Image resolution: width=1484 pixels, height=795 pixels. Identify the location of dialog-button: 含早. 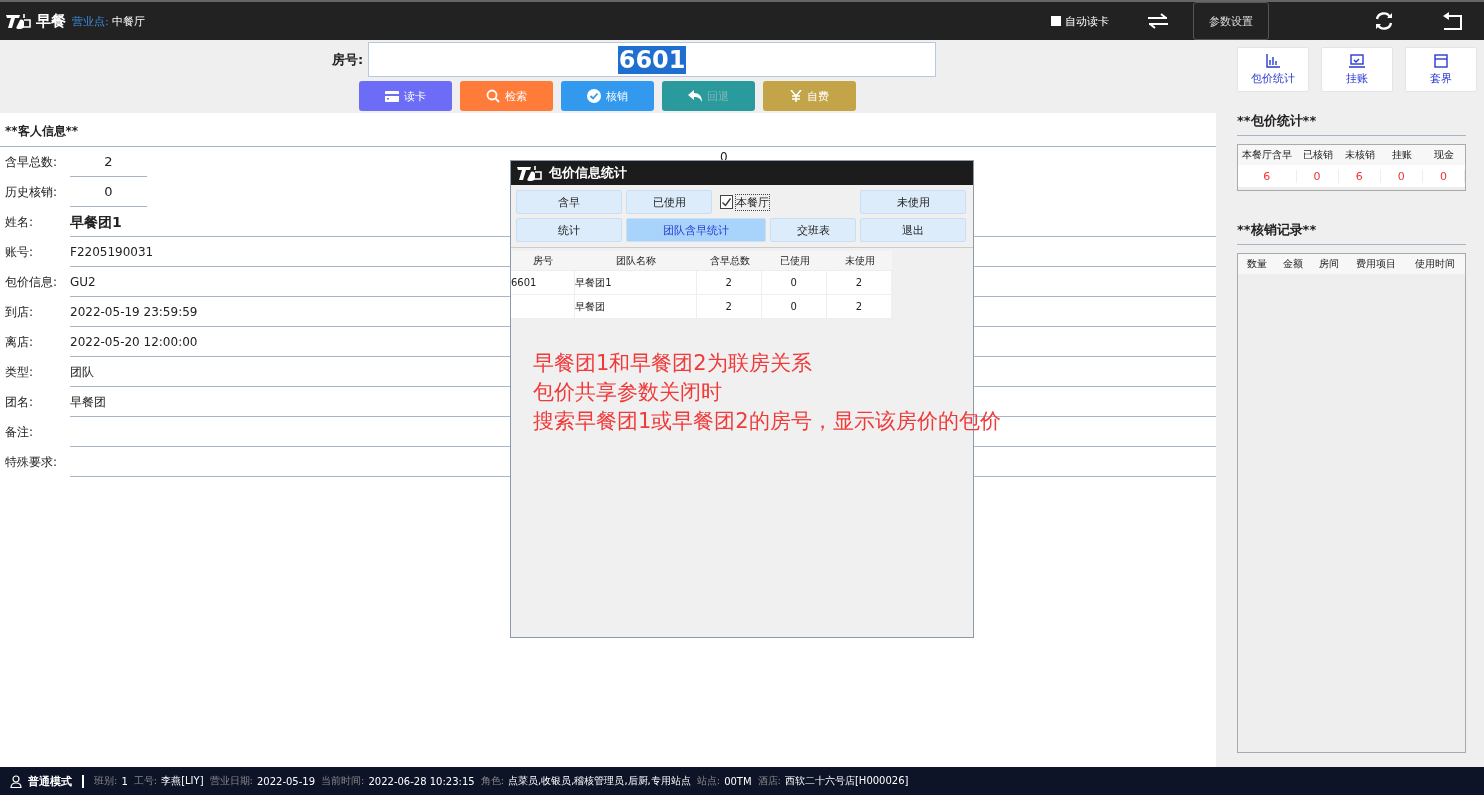
(569, 202).